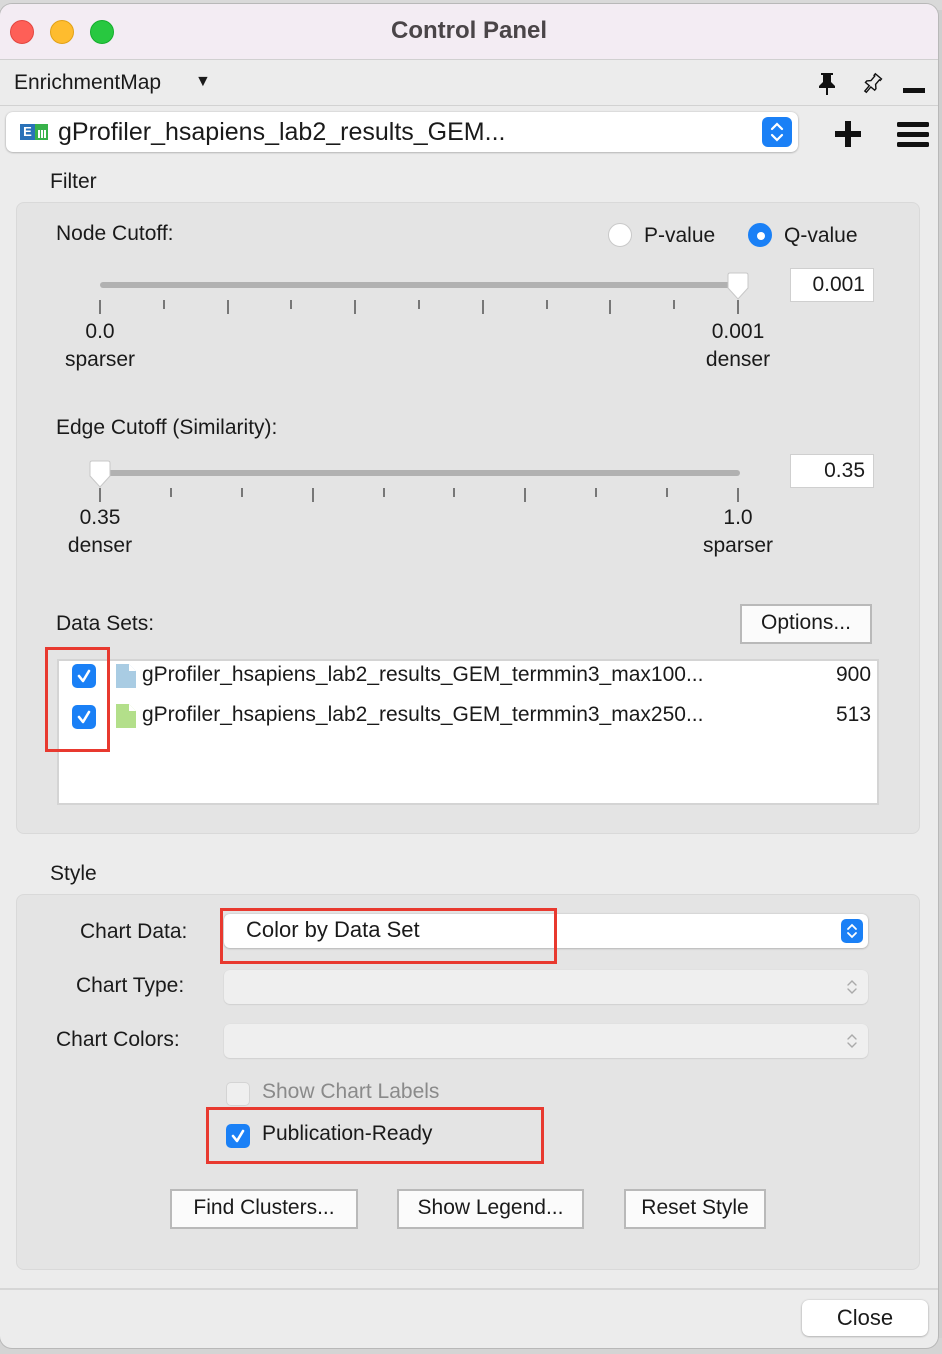  What do you see at coordinates (100, 545) in the screenshot?
I see `edge-min-sublabel: denser` at bounding box center [100, 545].